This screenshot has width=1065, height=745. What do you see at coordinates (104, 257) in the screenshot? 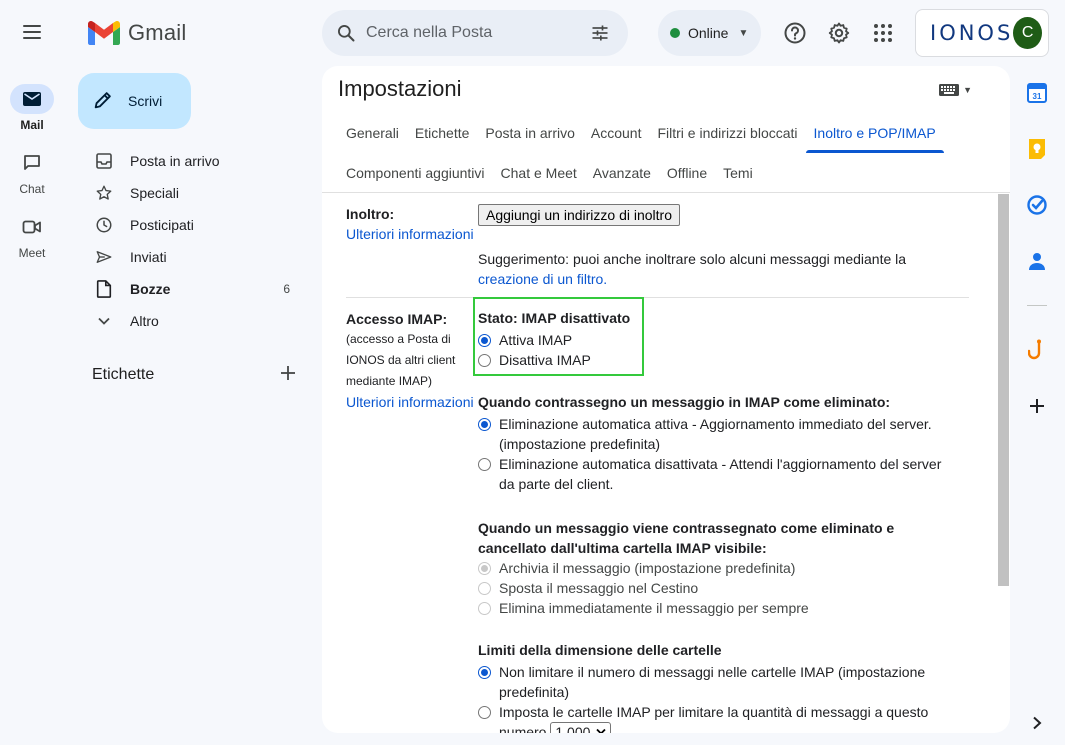
I see `send-icon` at bounding box center [104, 257].